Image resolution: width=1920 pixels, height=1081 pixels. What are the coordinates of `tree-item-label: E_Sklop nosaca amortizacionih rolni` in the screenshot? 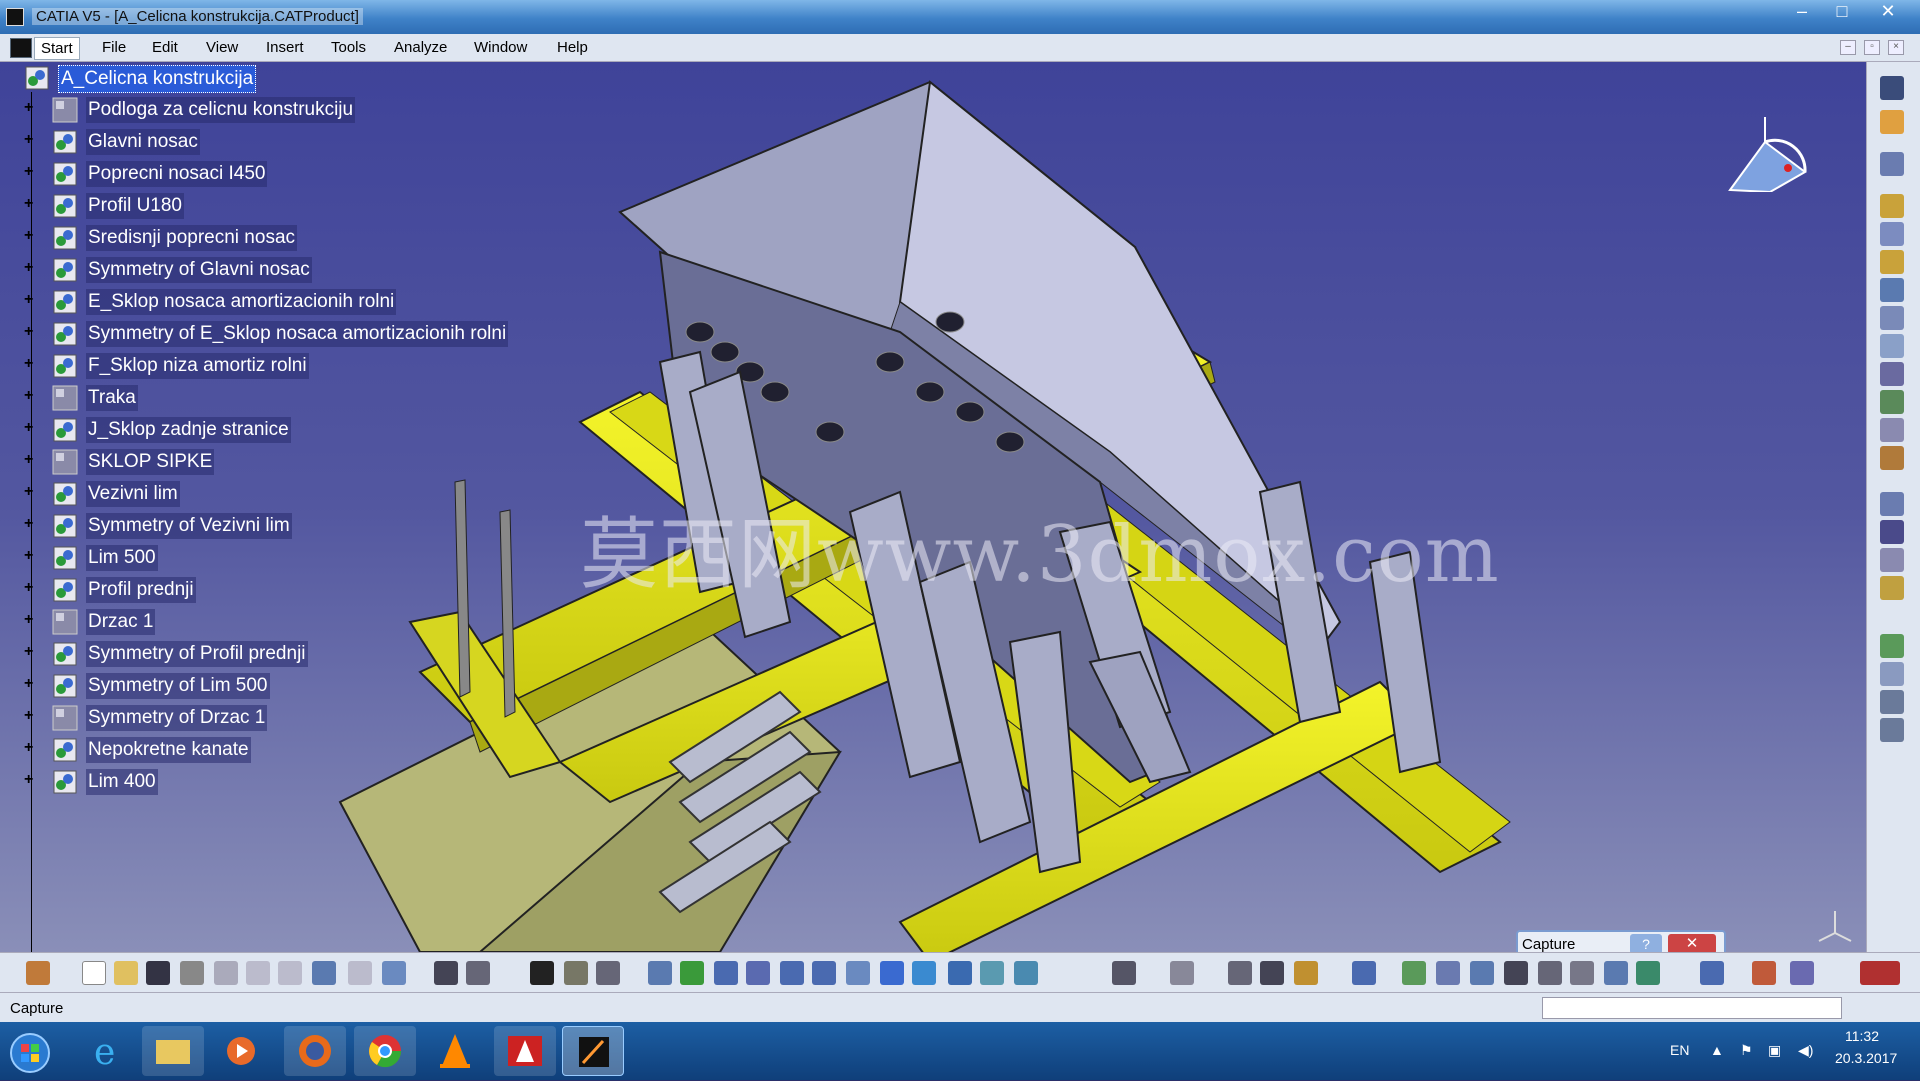 It's located at (241, 302).